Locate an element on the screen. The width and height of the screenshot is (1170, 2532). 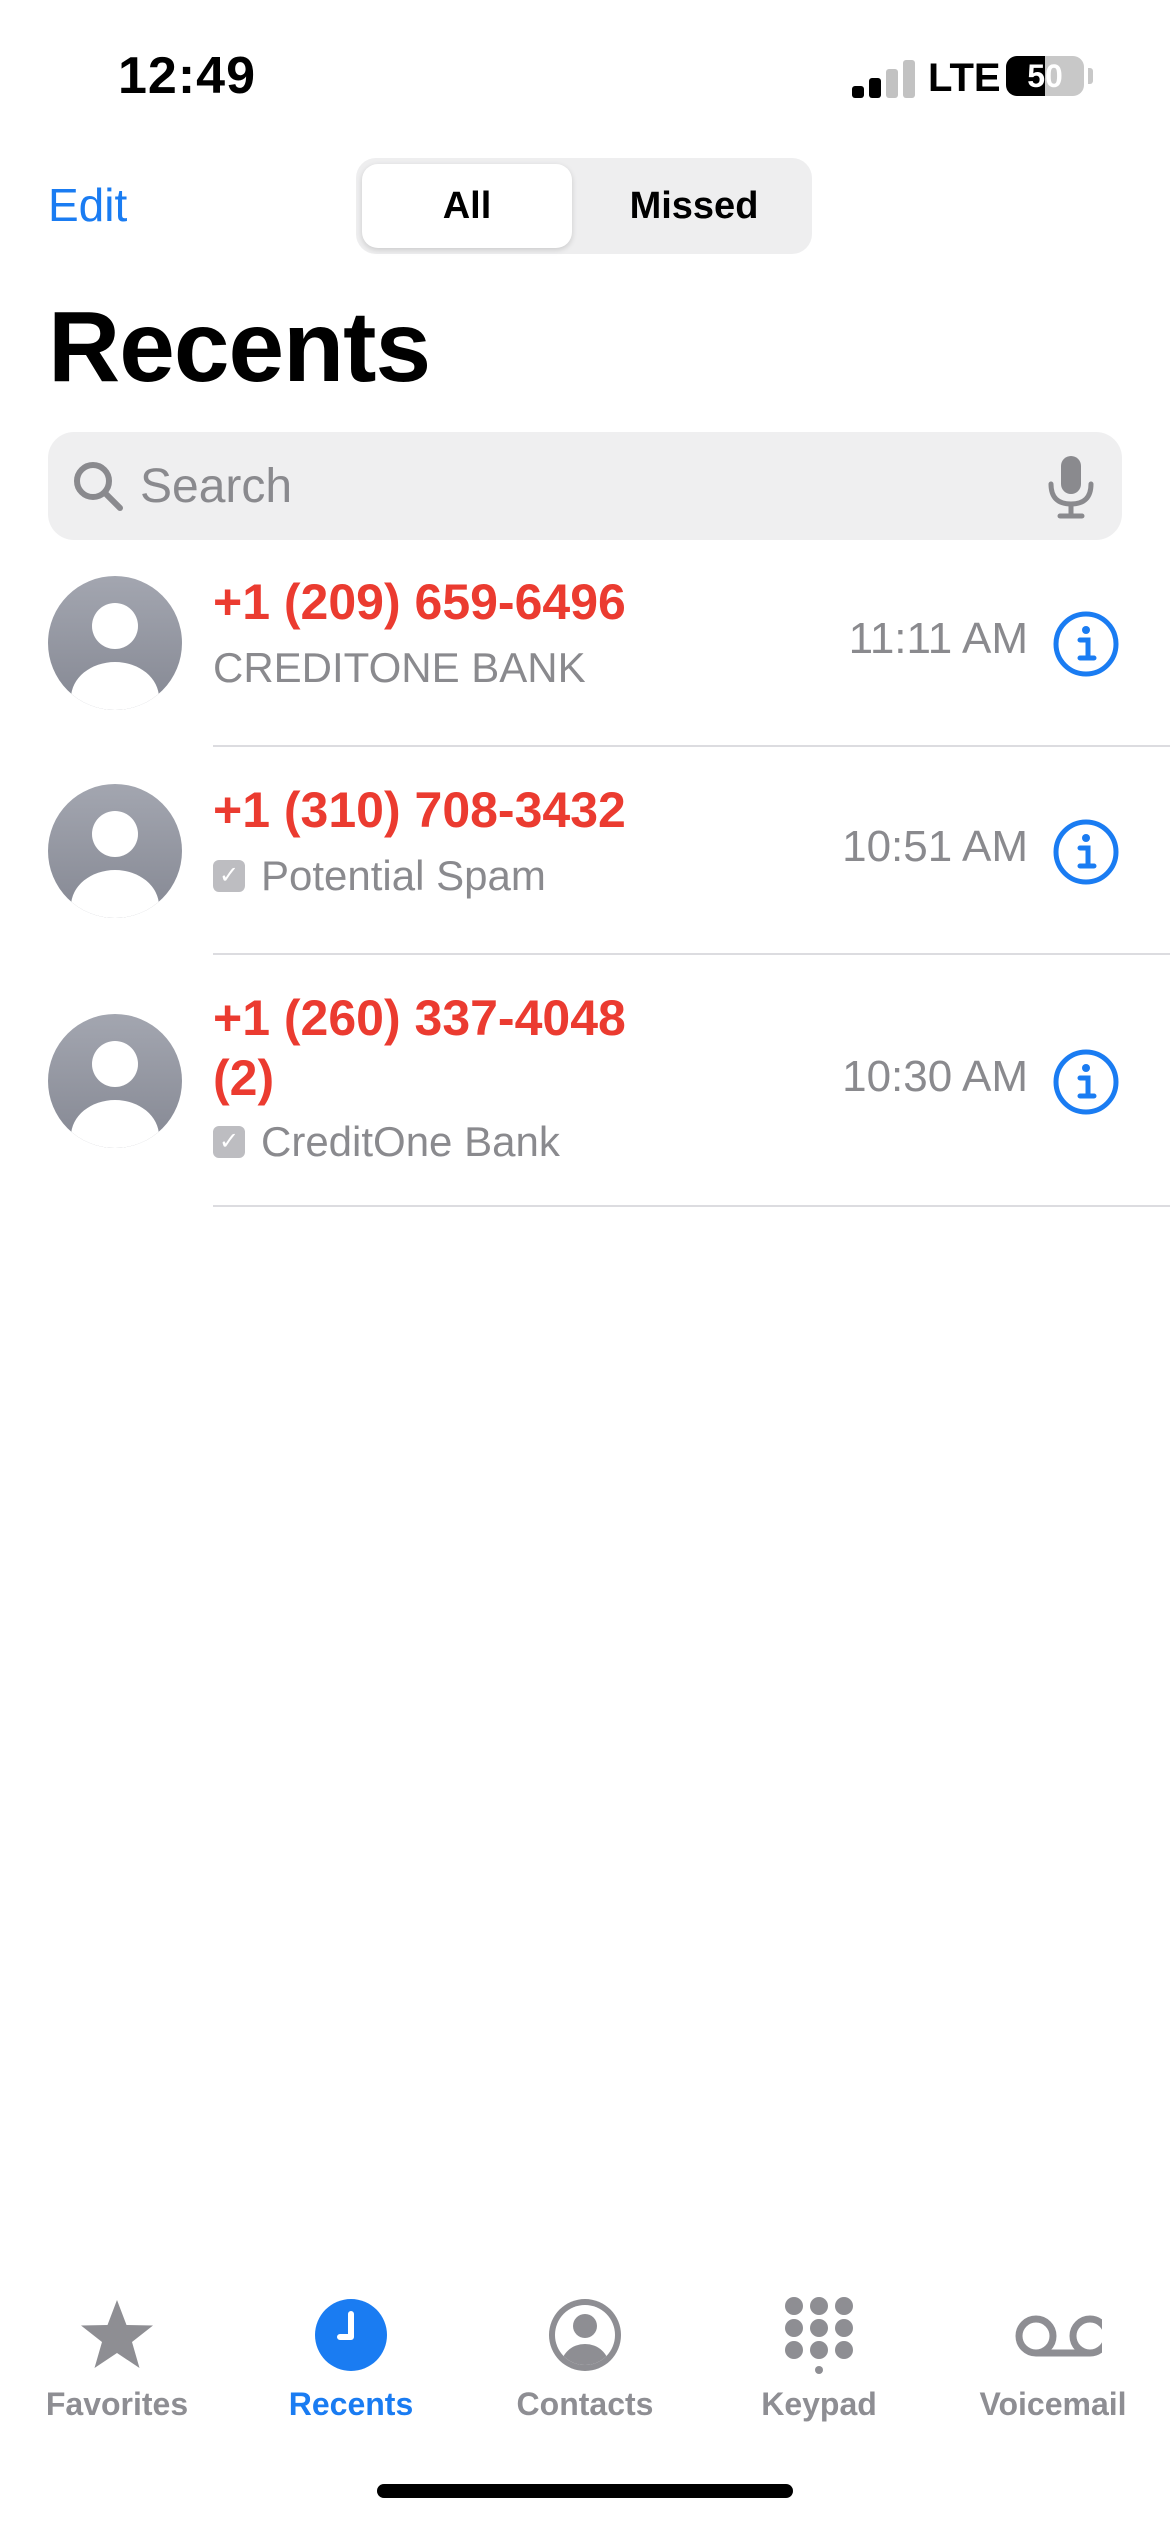
search-bar is located at coordinates (585, 486).